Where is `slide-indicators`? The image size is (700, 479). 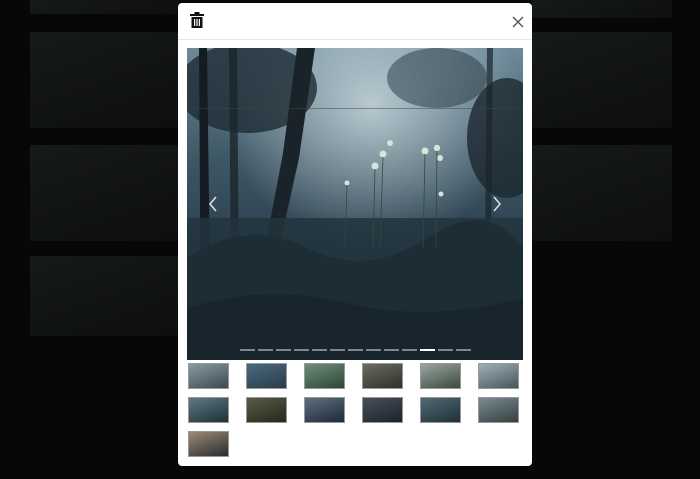 slide-indicators is located at coordinates (355, 351).